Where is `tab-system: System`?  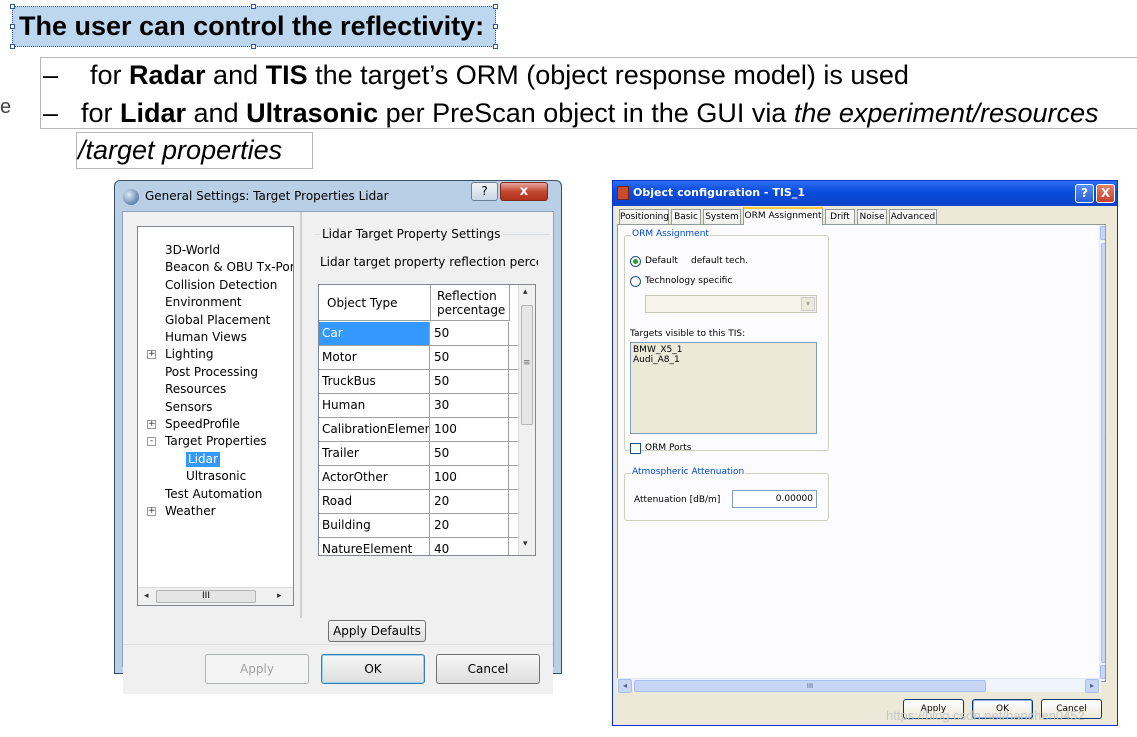
tab-system: System is located at coordinates (722, 216).